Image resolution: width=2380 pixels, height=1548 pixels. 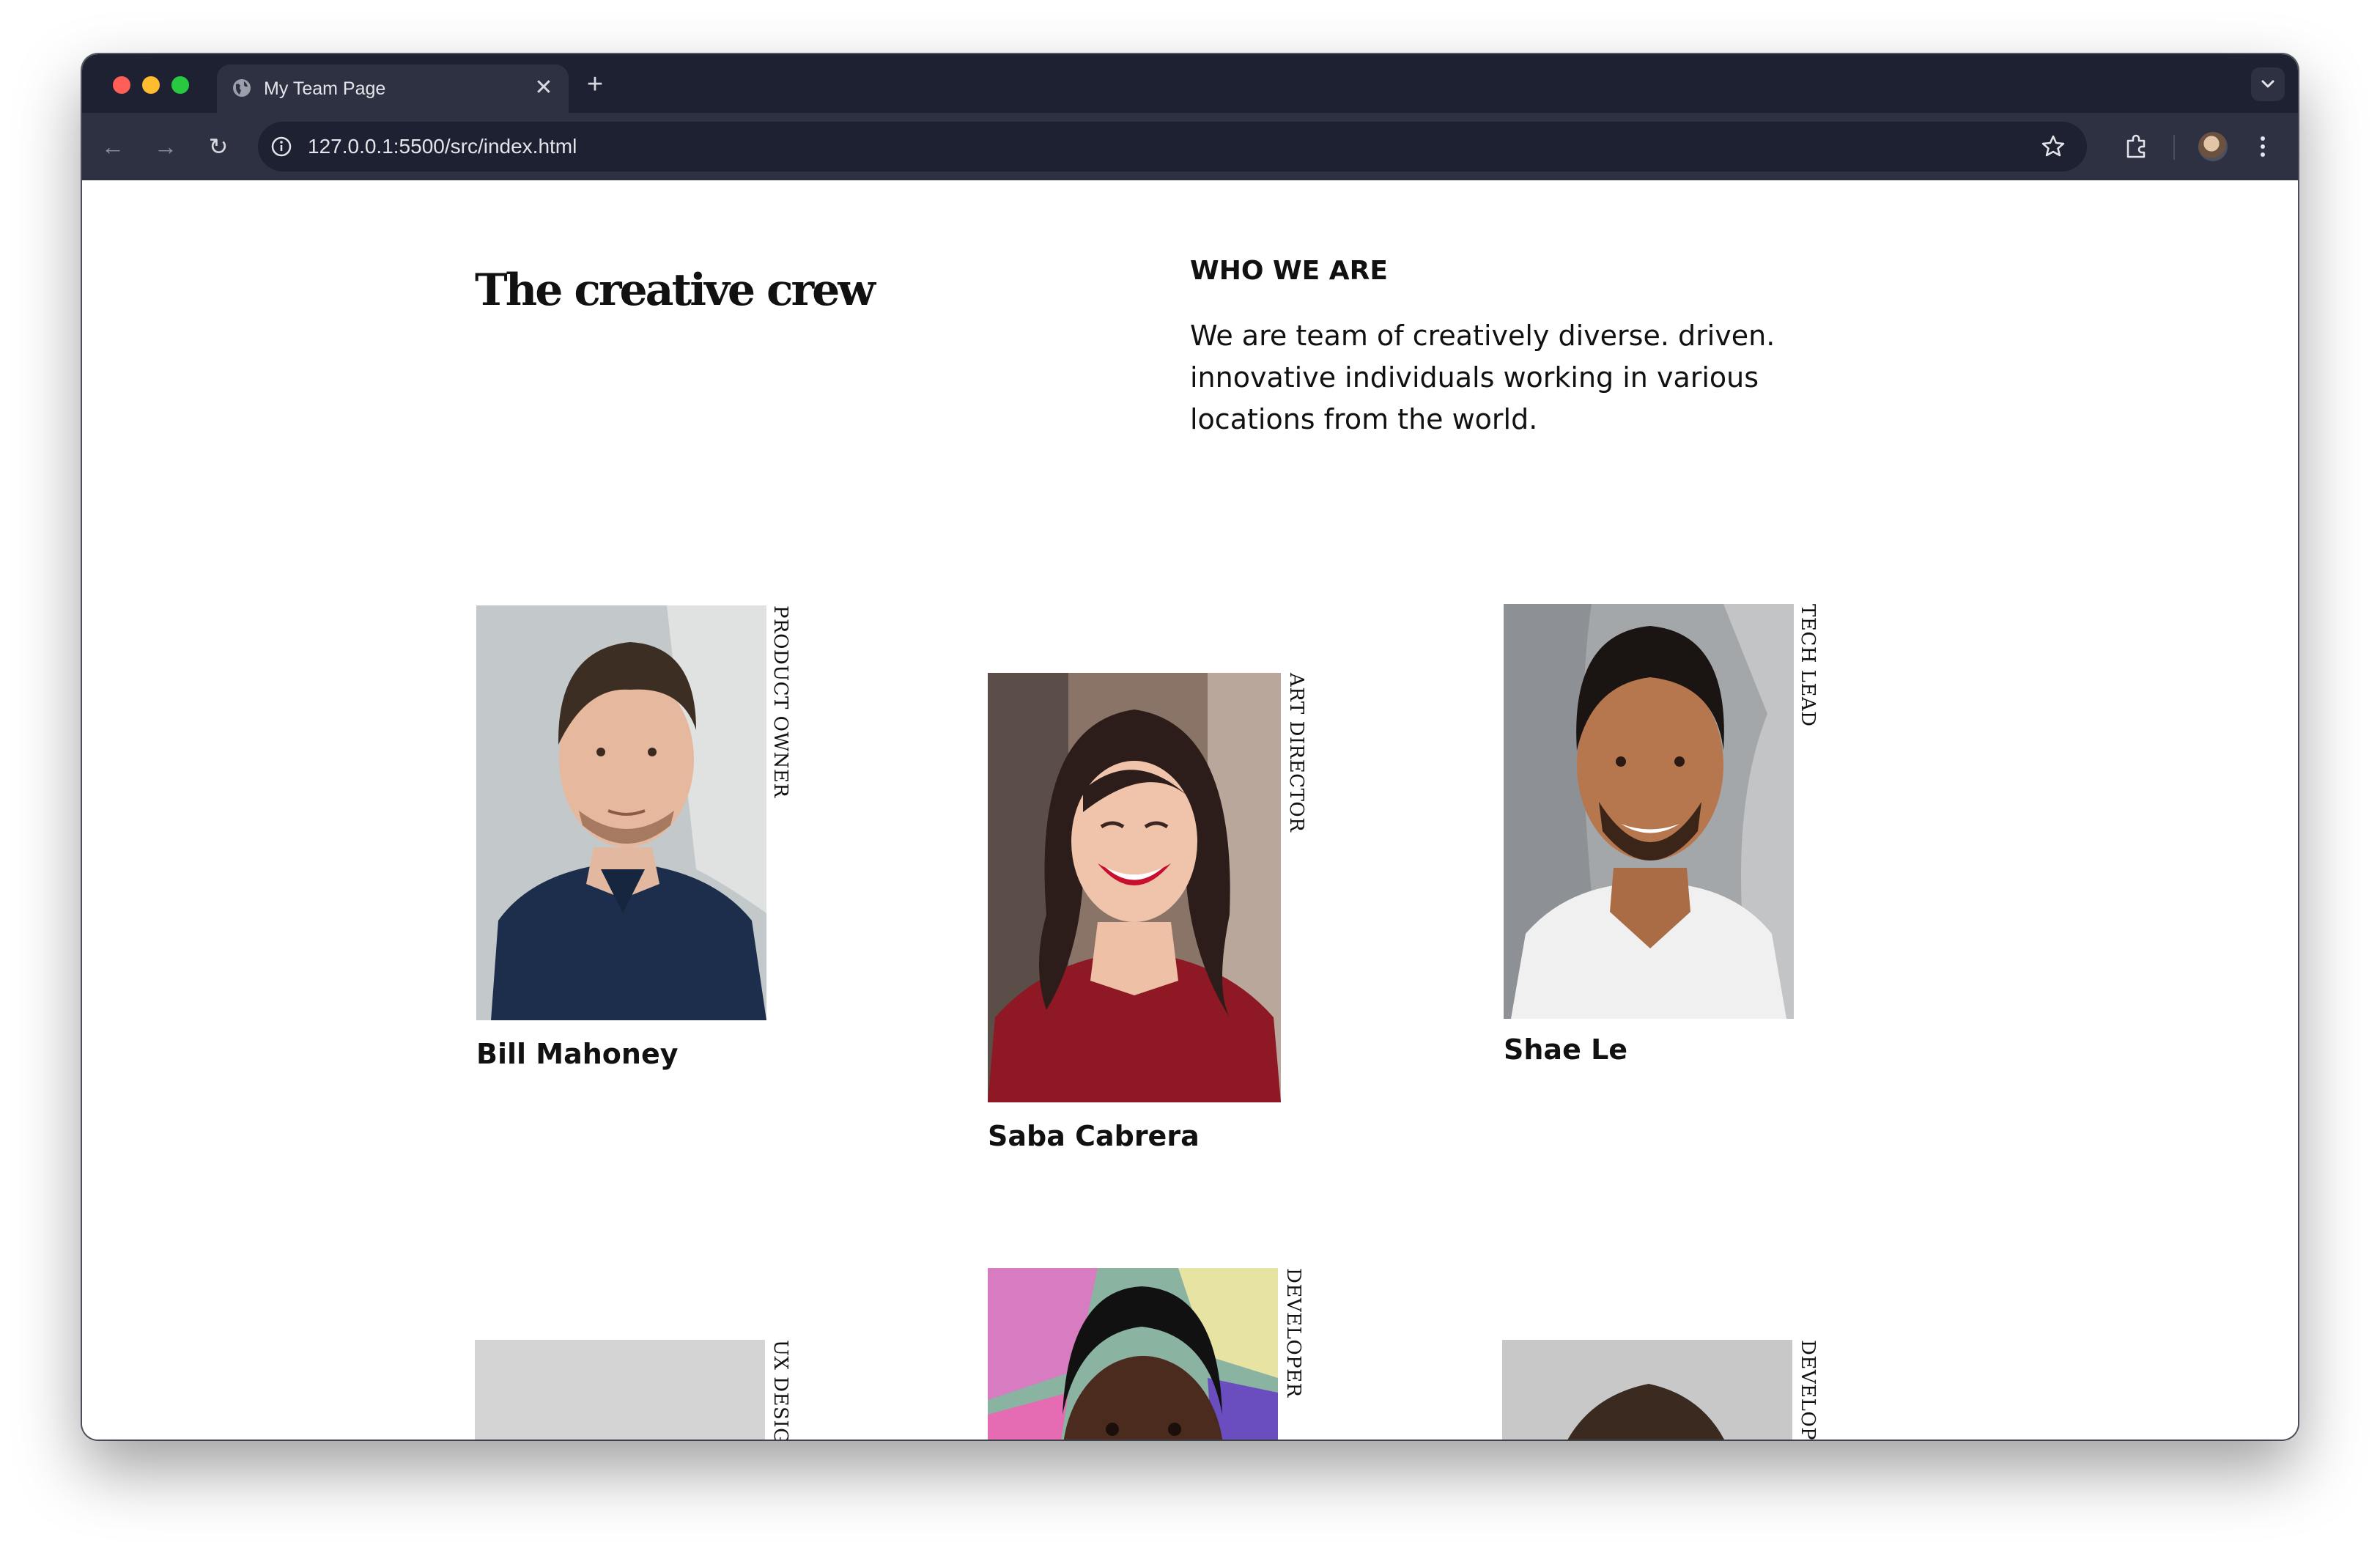 What do you see at coordinates (121, 85) in the screenshot?
I see `close-window-button` at bounding box center [121, 85].